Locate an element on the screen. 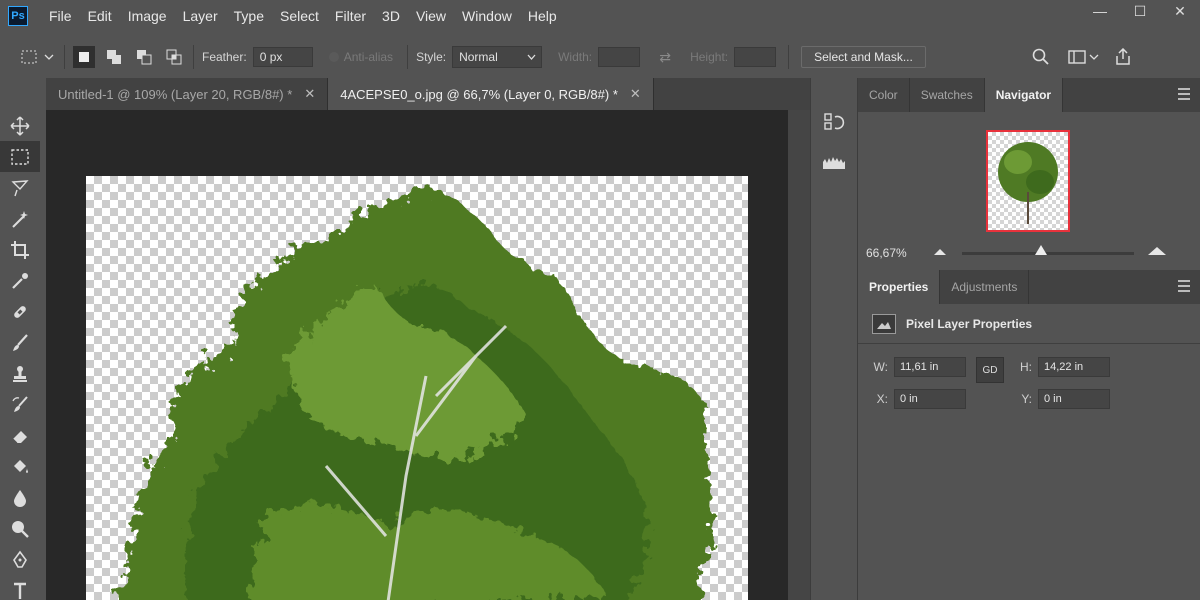  tab-navigator: Navigator is located at coordinates (1024, 95).